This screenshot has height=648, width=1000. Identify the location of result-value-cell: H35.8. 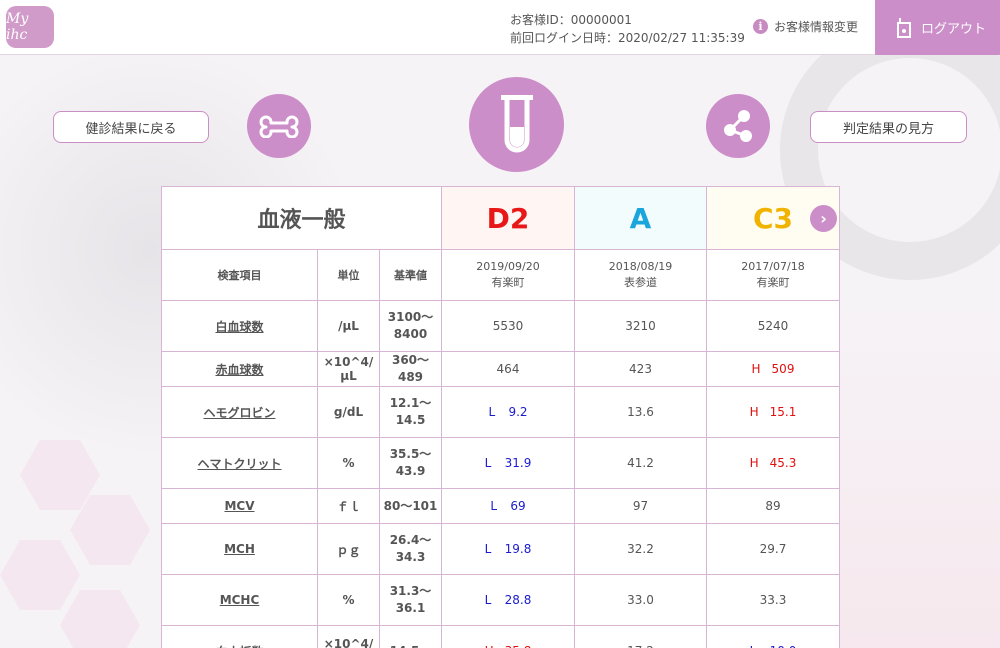
(508, 636).